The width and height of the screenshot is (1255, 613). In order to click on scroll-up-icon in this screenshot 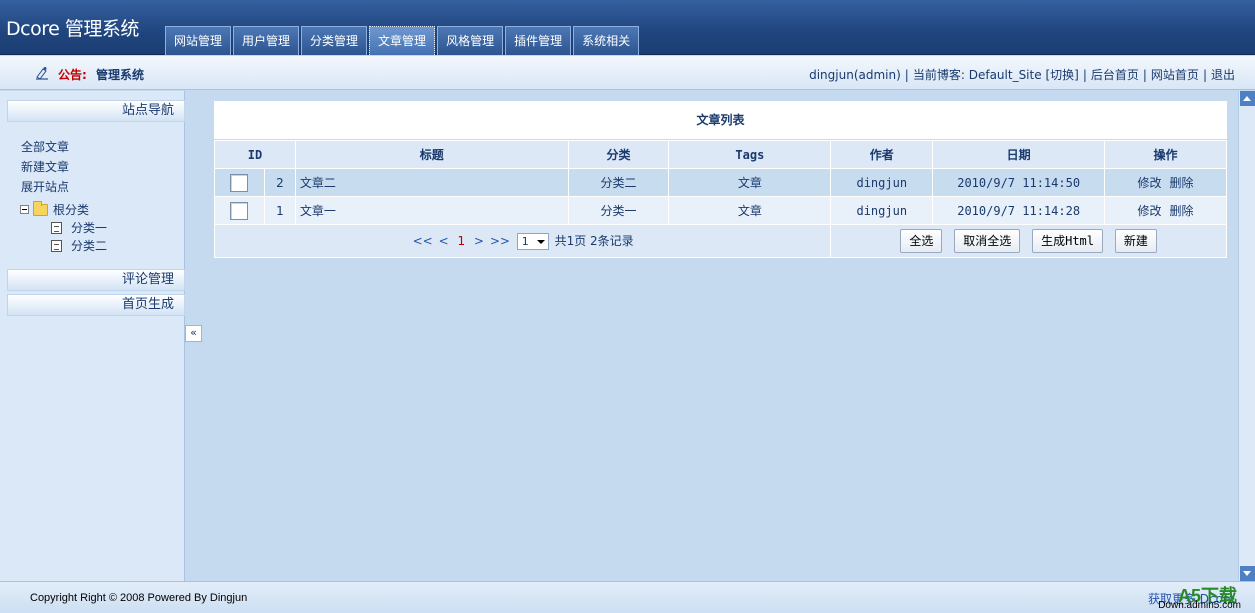, I will do `click(1247, 98)`.